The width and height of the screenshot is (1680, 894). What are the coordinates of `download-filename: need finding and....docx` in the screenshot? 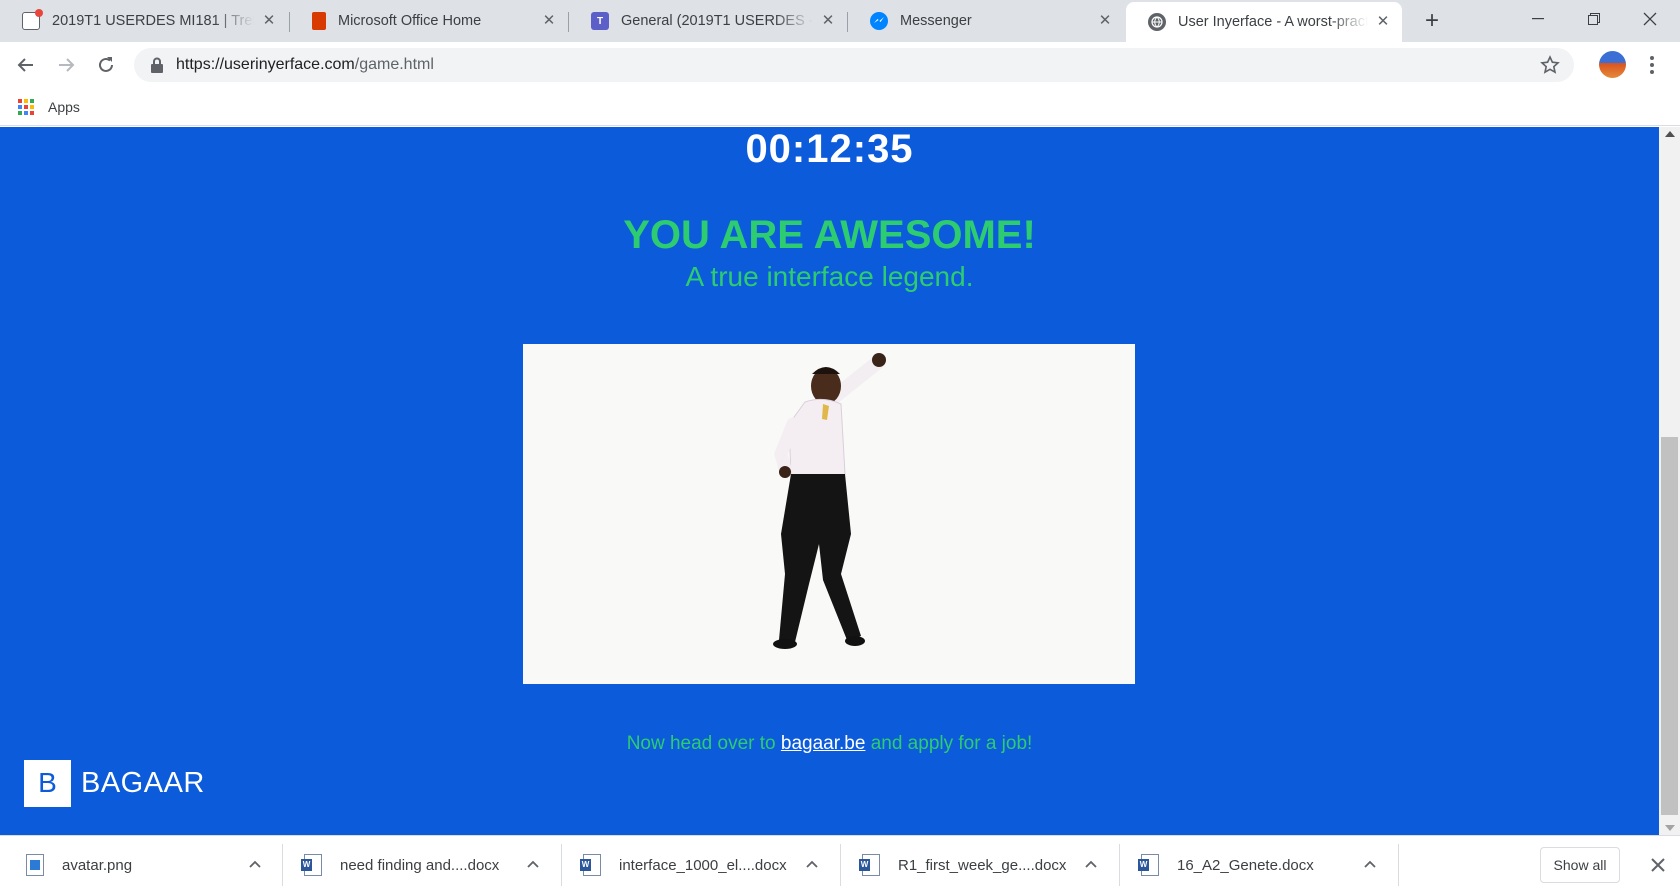 It's located at (420, 865).